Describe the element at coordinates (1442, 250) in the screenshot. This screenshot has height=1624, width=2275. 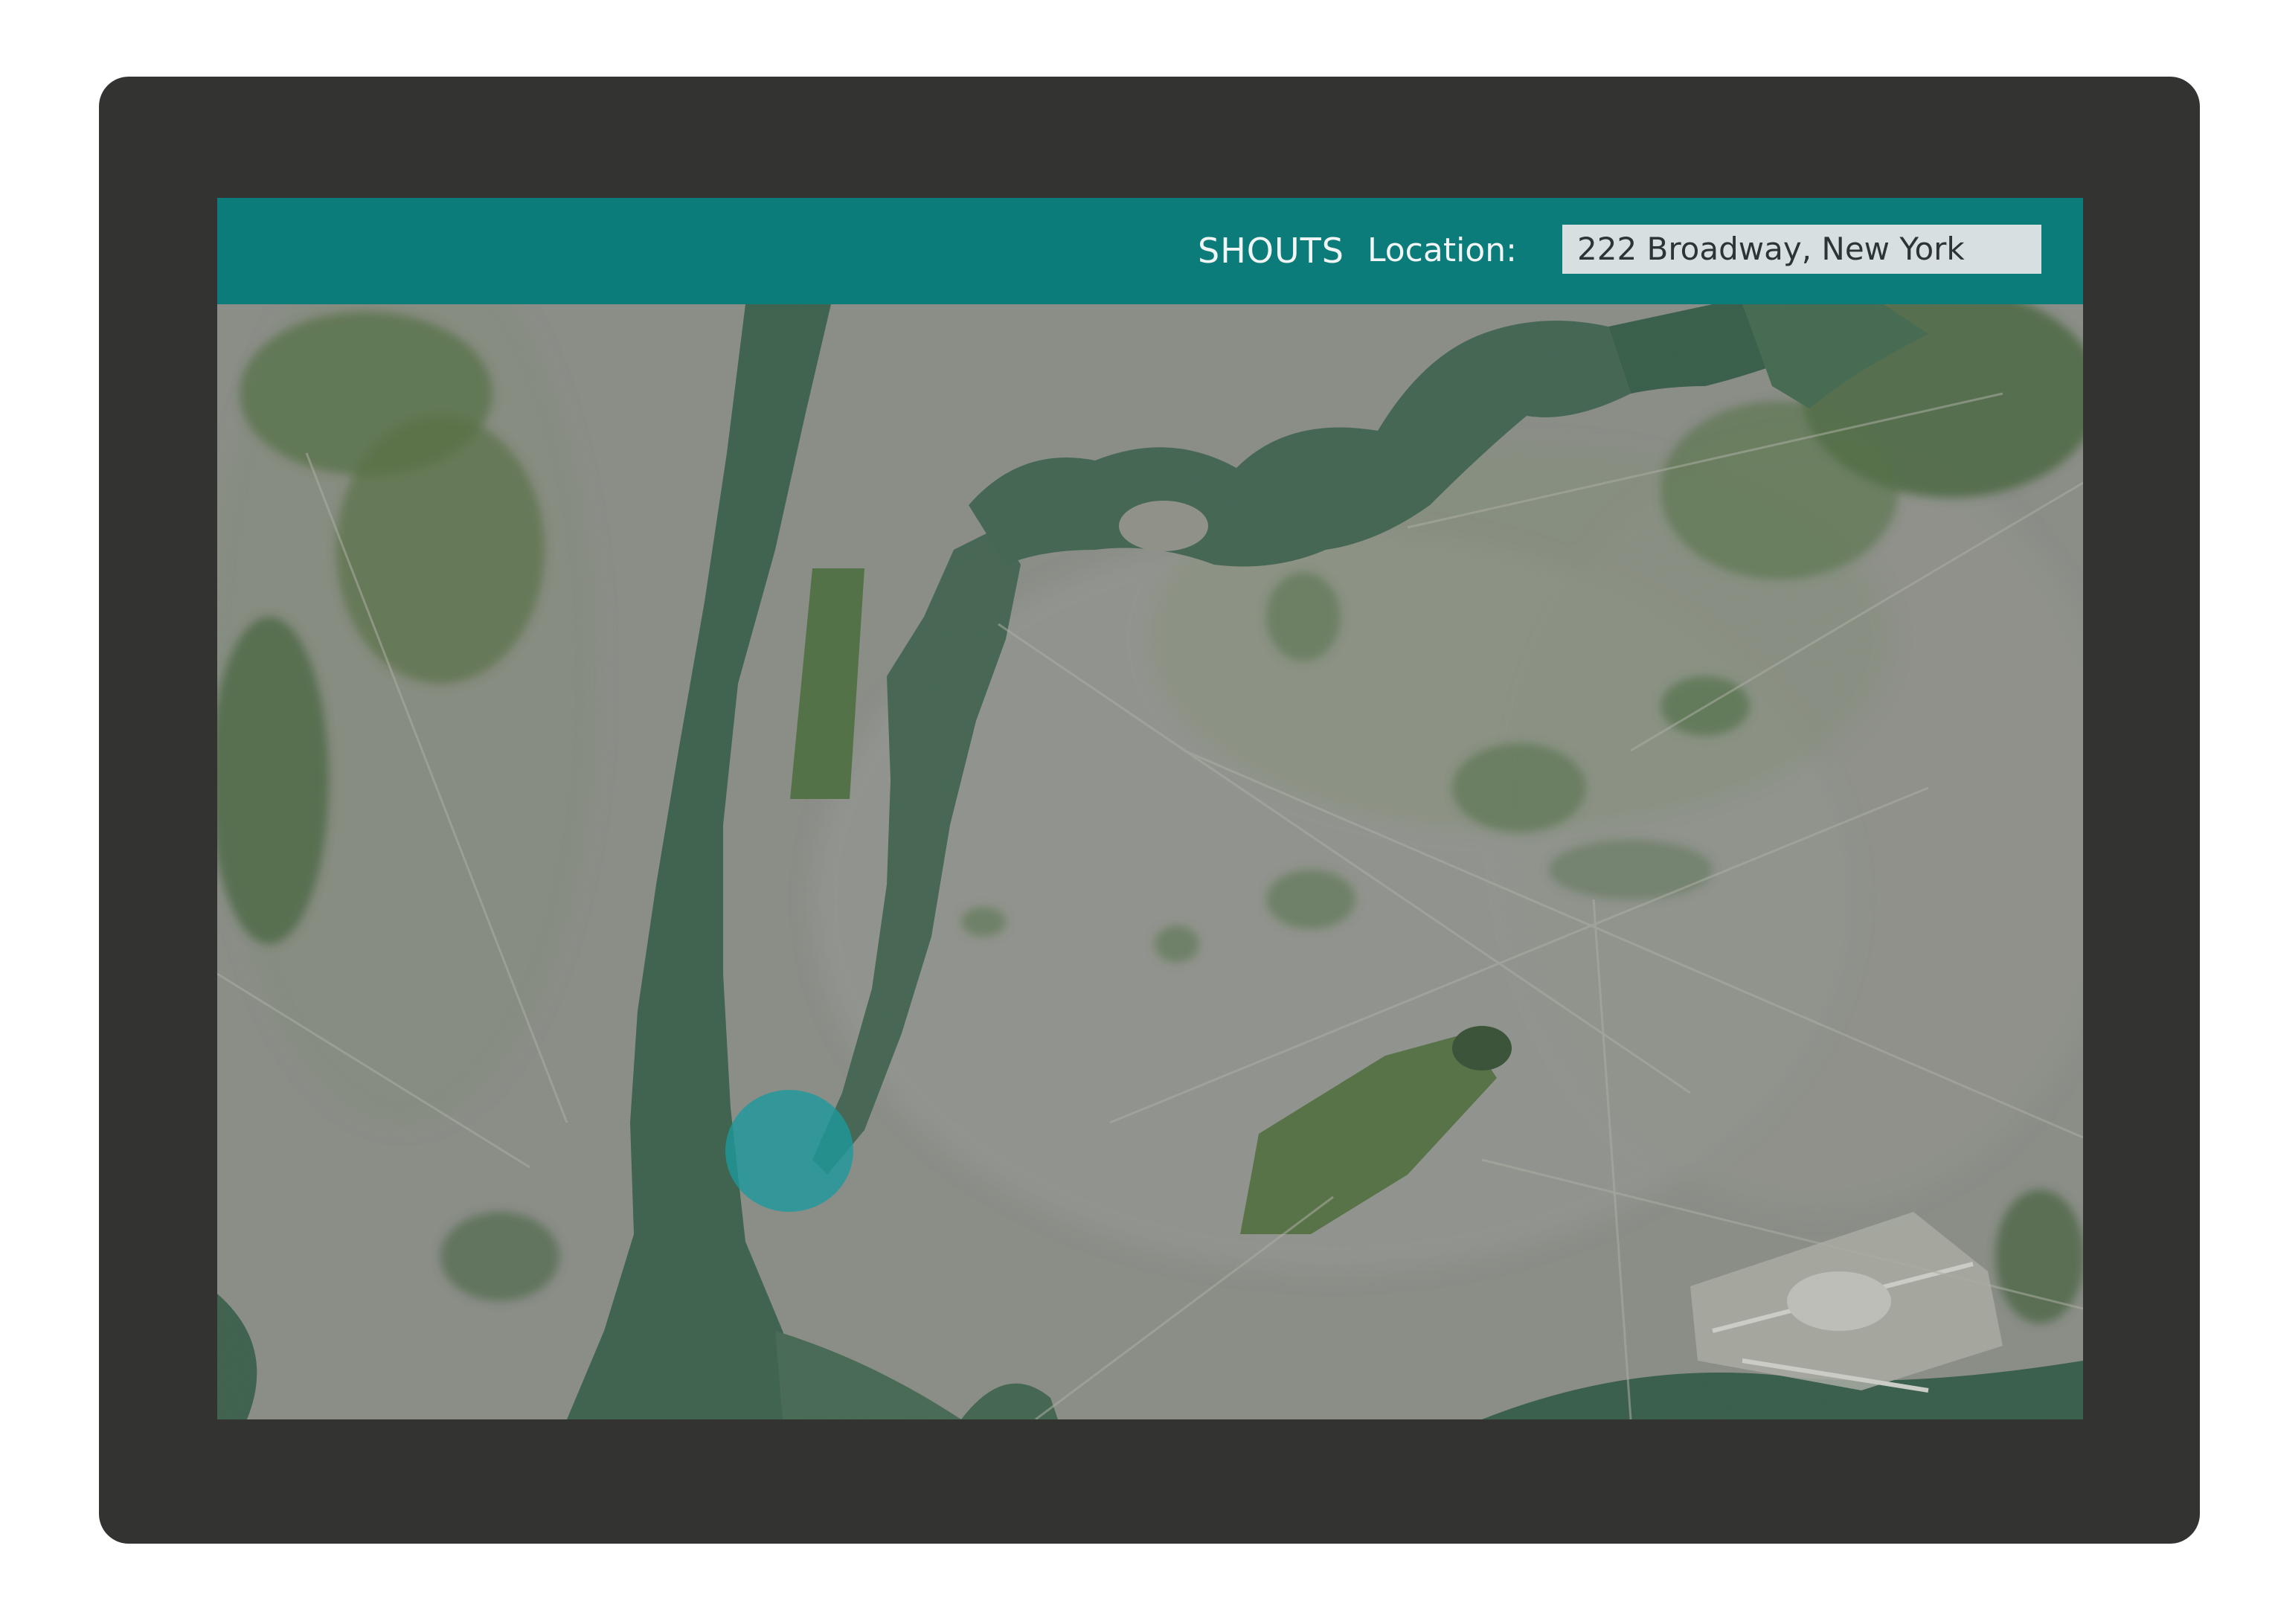
I see `location-label: Location:` at that location.